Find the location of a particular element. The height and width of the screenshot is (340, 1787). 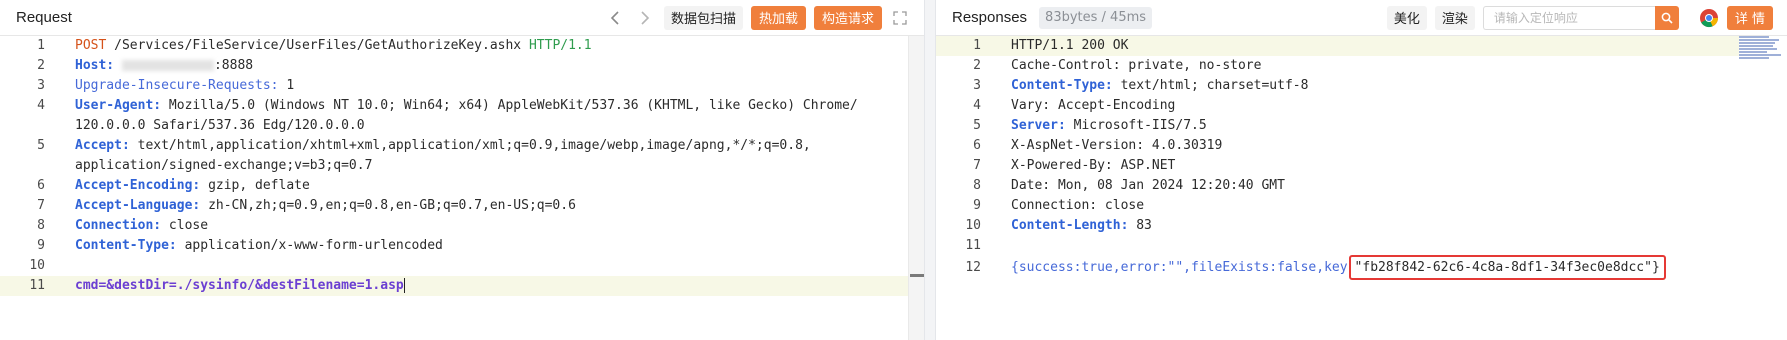

header-value: text/html; charset=utf-8 is located at coordinates (1214, 85).